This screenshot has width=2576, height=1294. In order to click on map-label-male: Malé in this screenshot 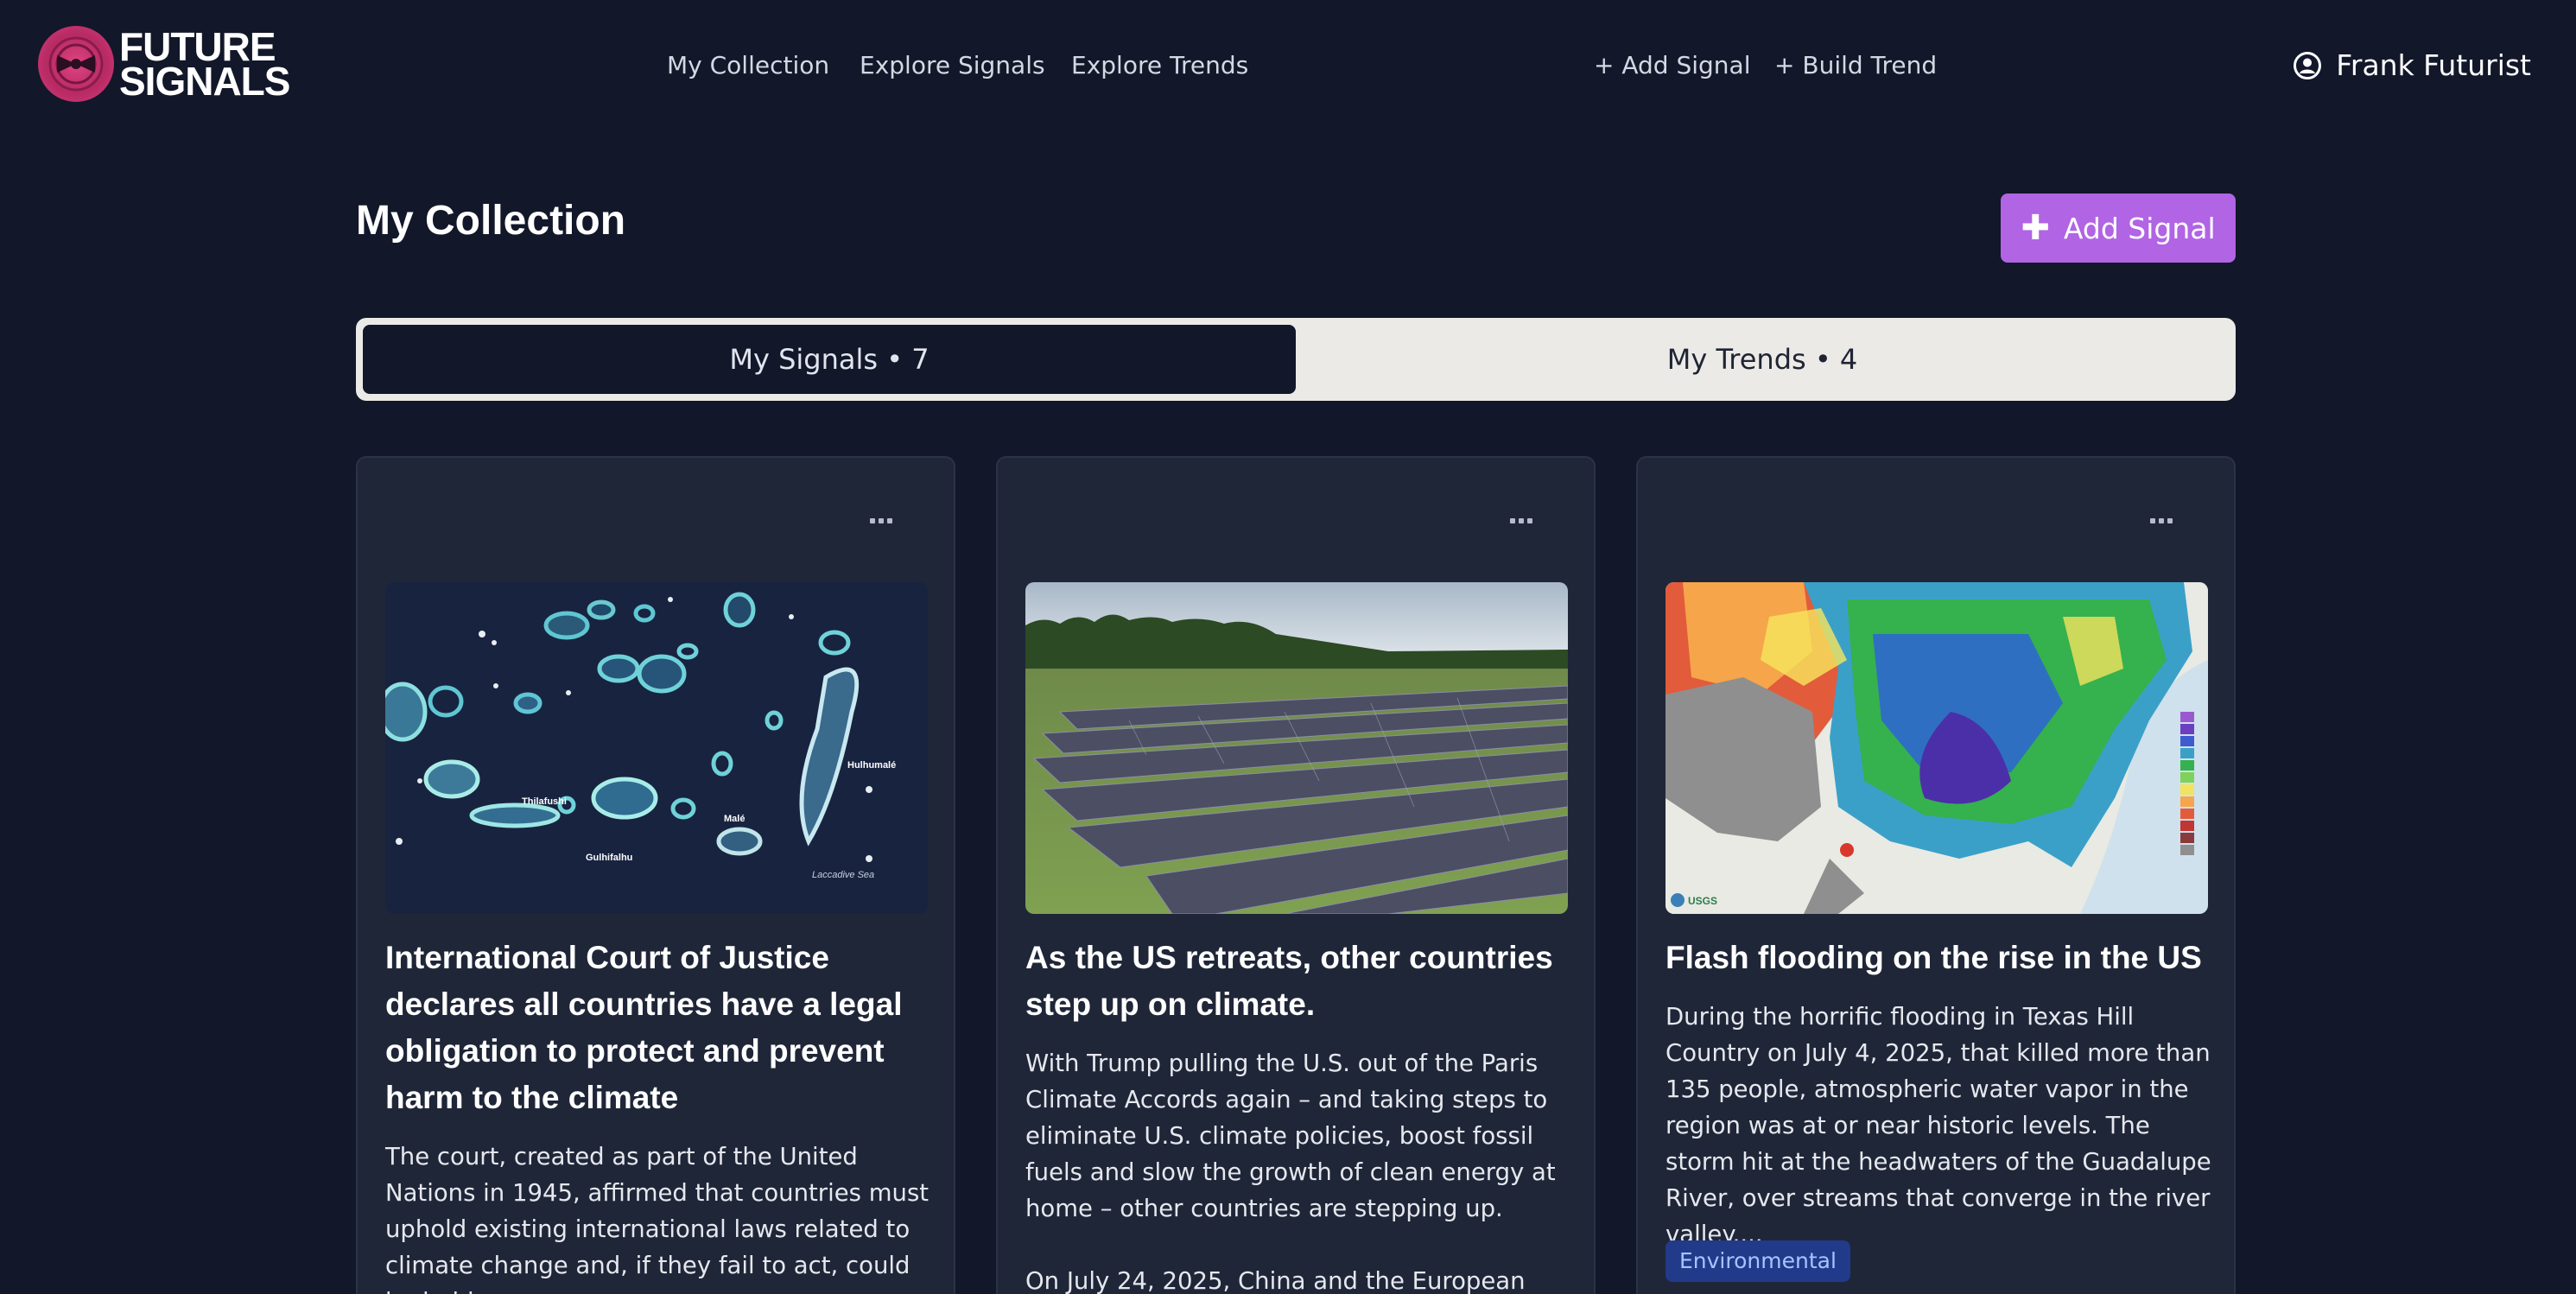, I will do `click(734, 819)`.